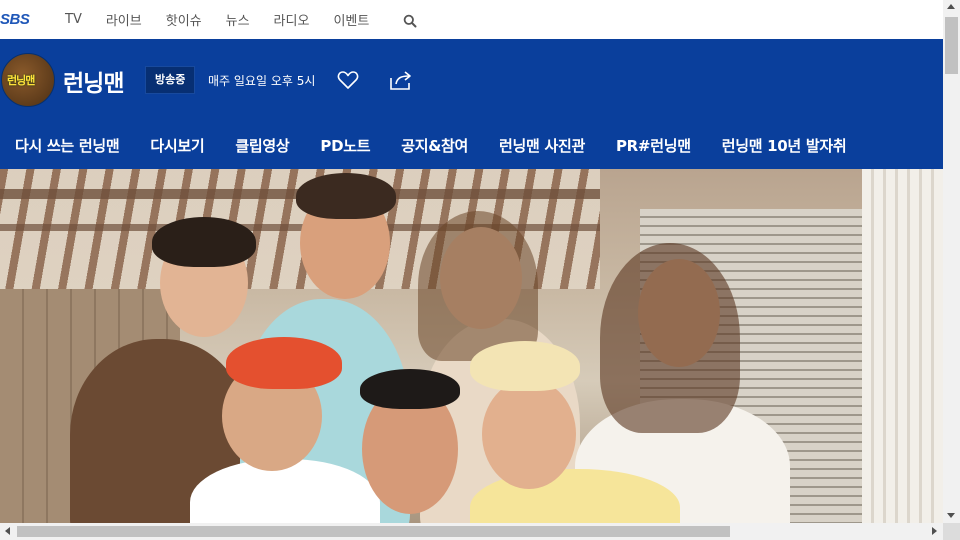  Describe the element at coordinates (21, 80) in the screenshot. I see `avatar-logo-text: 런닝맨` at that location.